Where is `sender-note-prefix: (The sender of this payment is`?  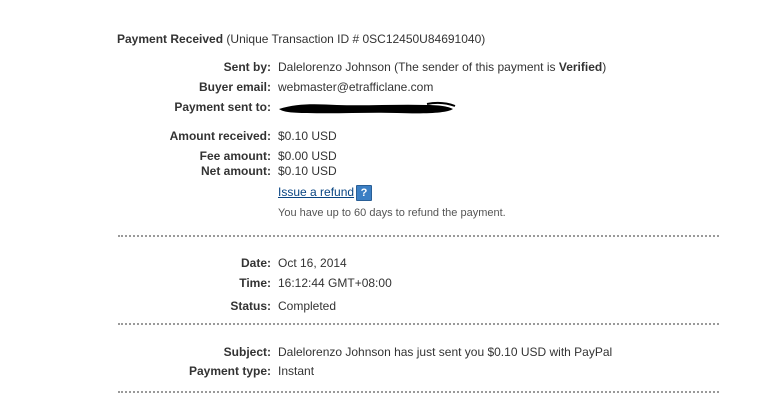
sender-note-prefix: (The sender of this payment is is located at coordinates (475, 67).